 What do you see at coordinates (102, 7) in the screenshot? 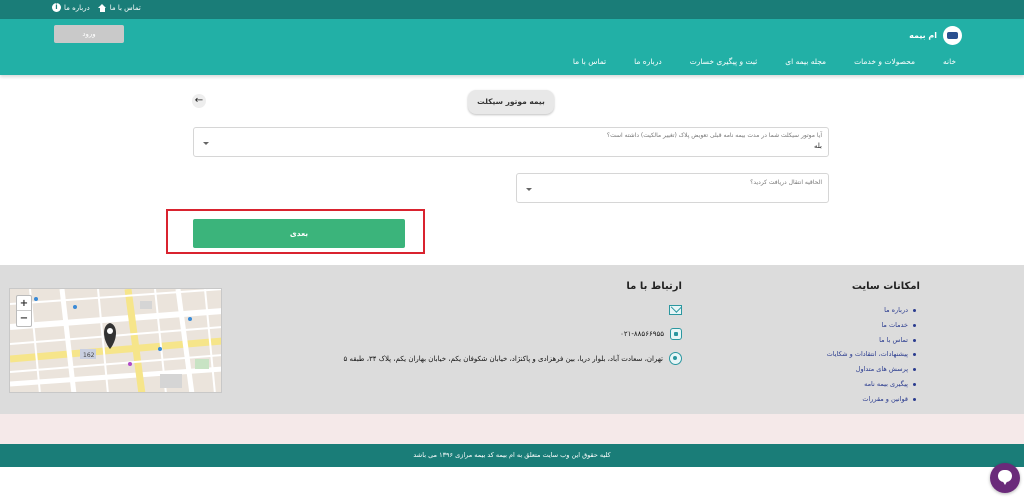
I see `home-icon` at bounding box center [102, 7].